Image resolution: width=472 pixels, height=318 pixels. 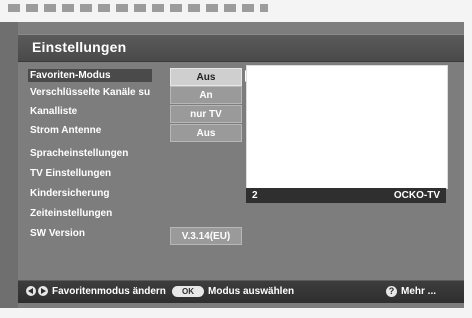 I want to click on menu-item-favoriten-modus: Favoriten-Modus Aus, so click(x=140, y=77).